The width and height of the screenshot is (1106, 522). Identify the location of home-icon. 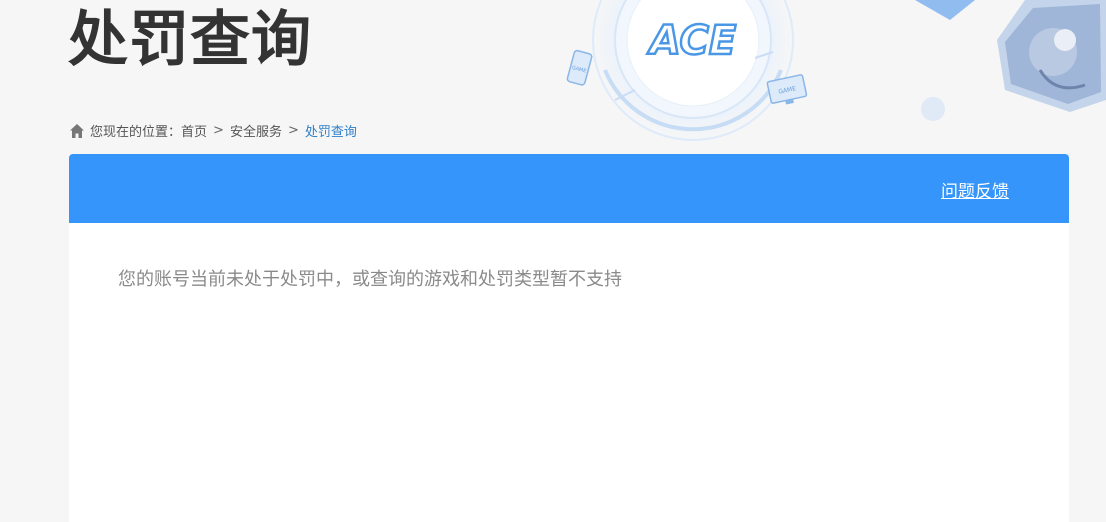
(77, 130).